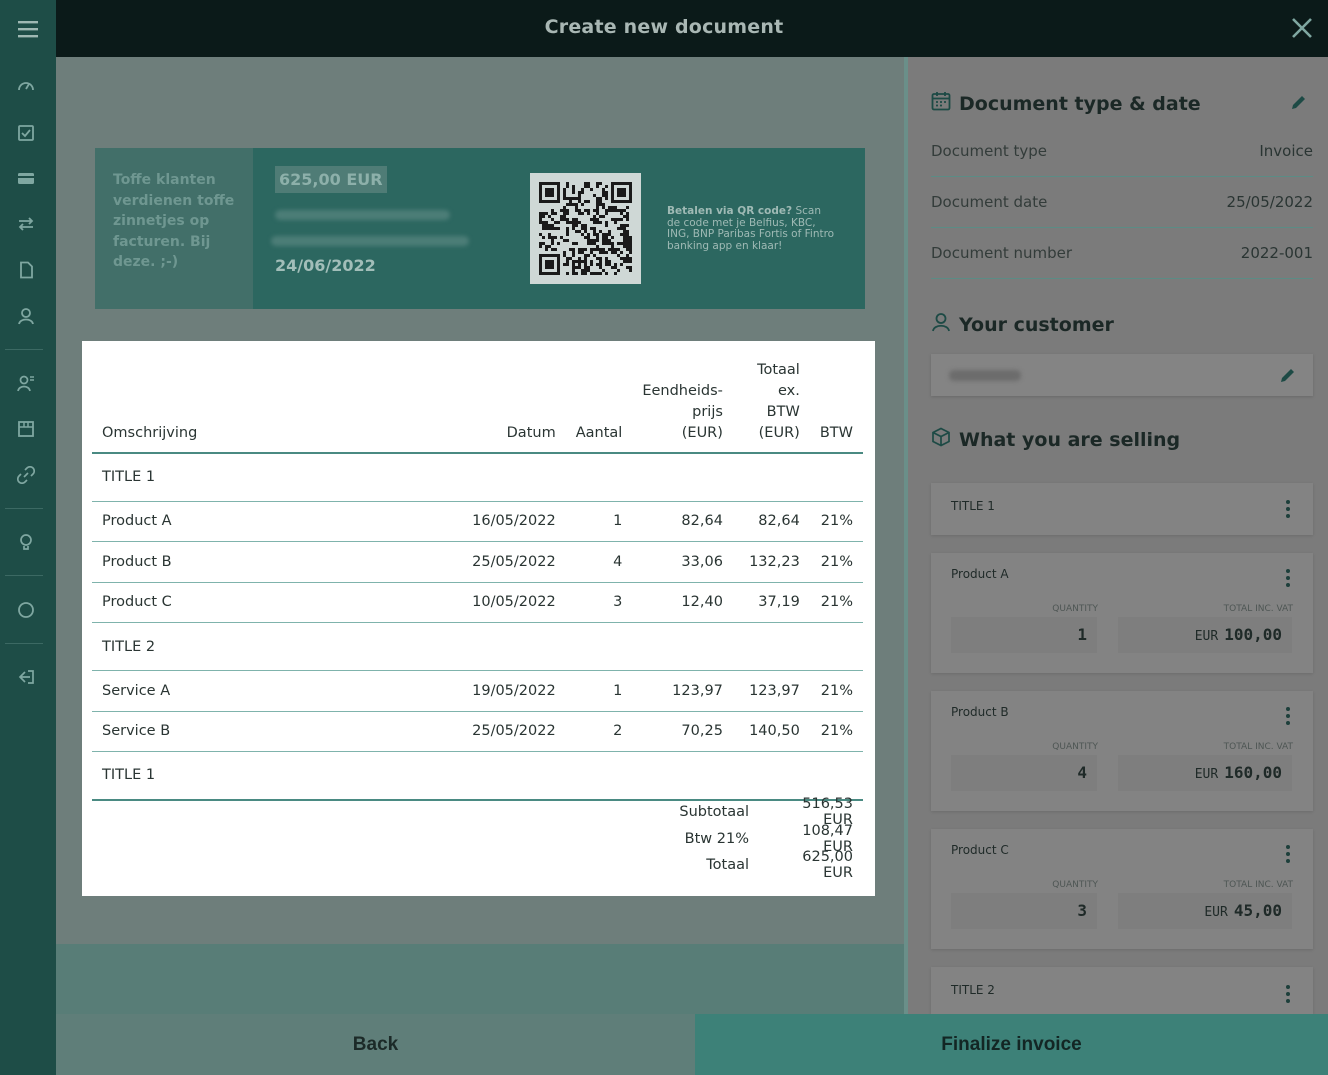 The image size is (1328, 1075). I want to click on row-unit-price: 33,06, so click(682, 562).